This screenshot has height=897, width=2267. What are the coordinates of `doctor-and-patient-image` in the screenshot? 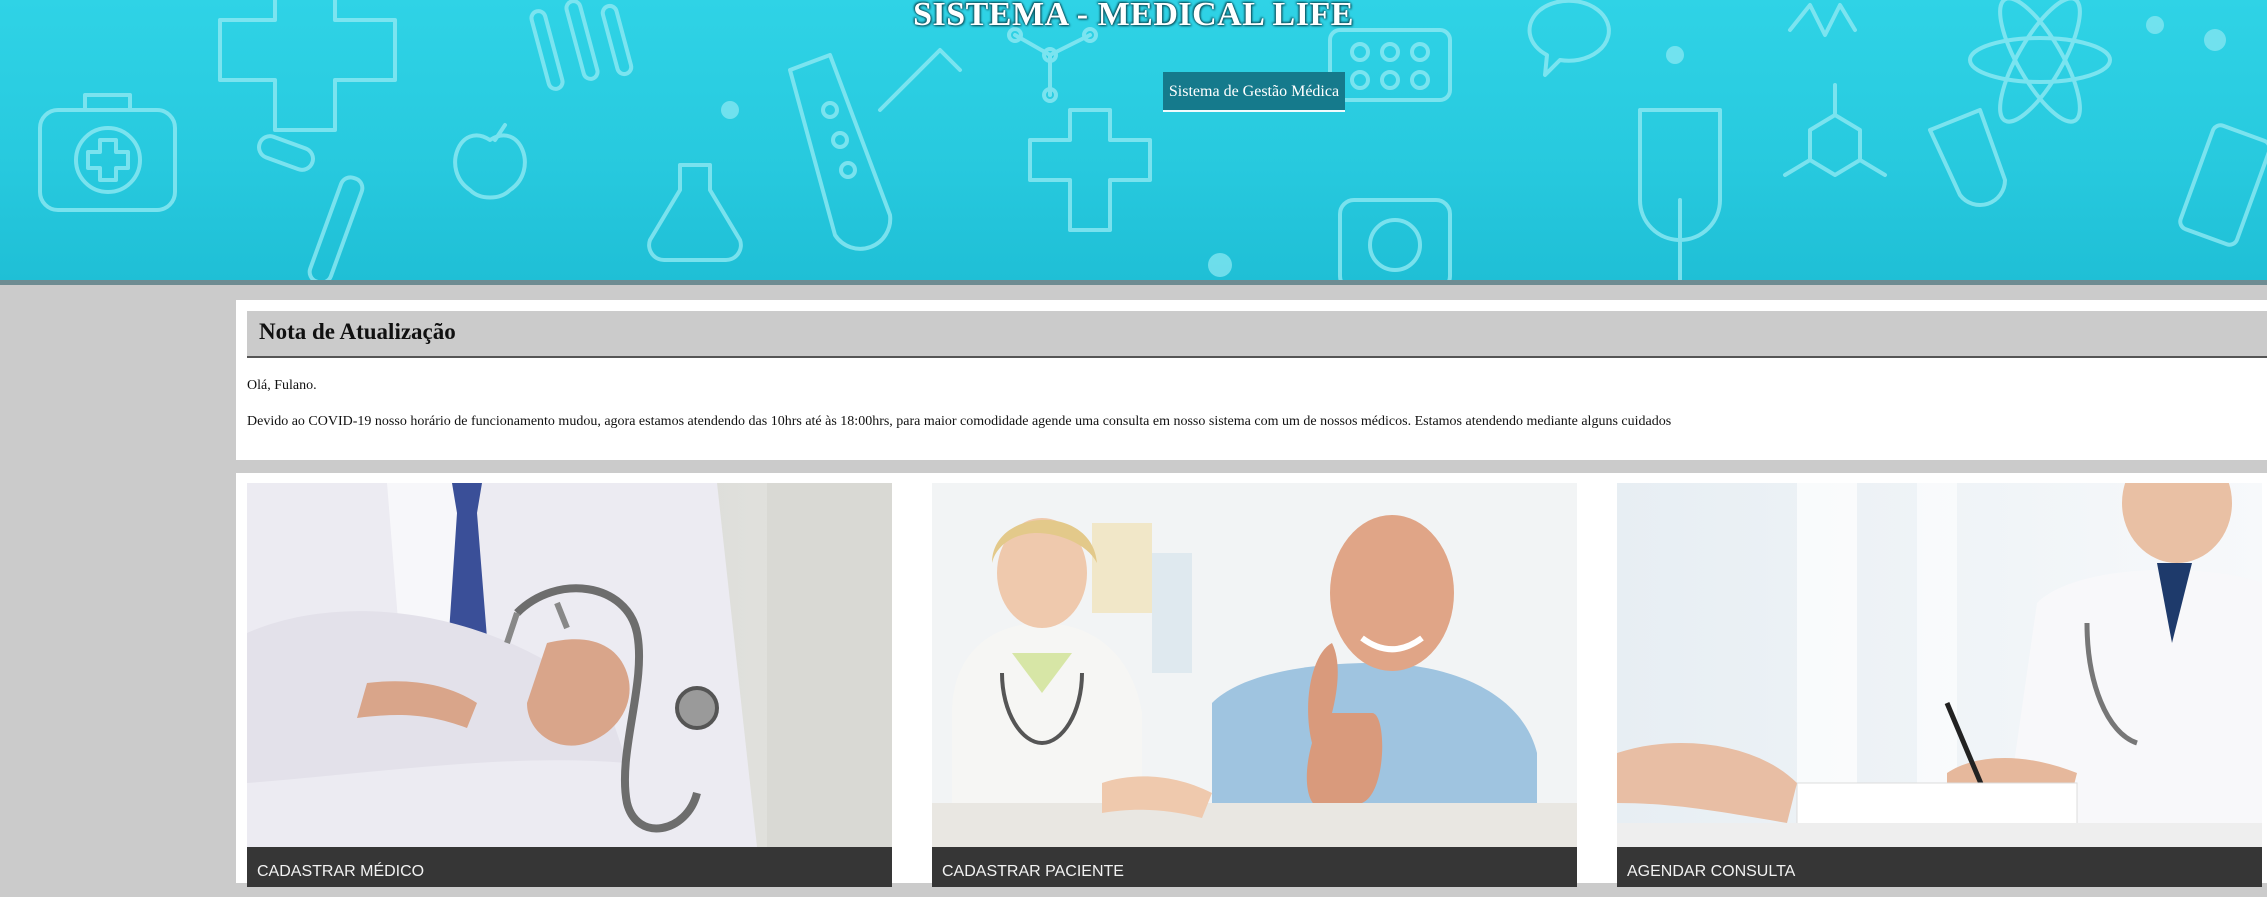 It's located at (1254, 665).